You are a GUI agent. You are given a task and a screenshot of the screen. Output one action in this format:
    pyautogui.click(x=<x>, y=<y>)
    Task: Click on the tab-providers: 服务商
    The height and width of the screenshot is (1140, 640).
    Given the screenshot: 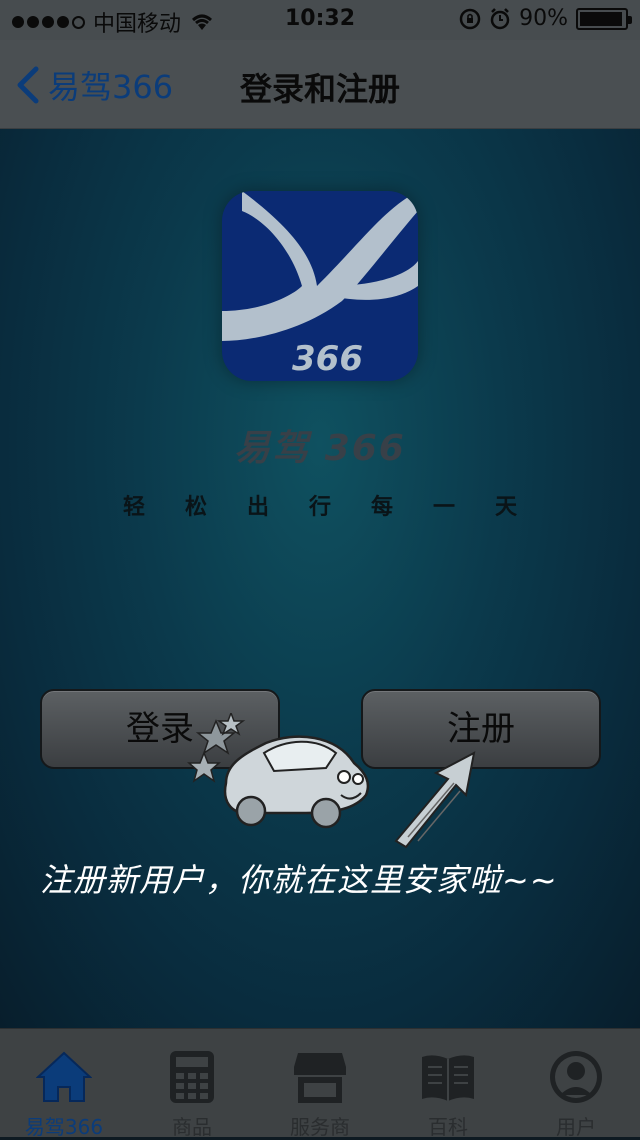 What is the action you would take?
    pyautogui.click(x=320, y=1084)
    